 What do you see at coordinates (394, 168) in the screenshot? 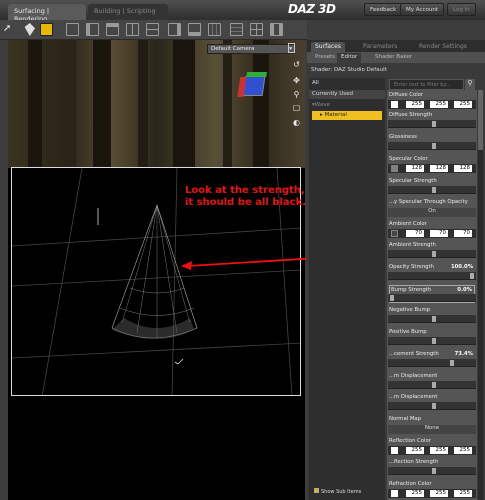
I see `specular-color-swatch` at bounding box center [394, 168].